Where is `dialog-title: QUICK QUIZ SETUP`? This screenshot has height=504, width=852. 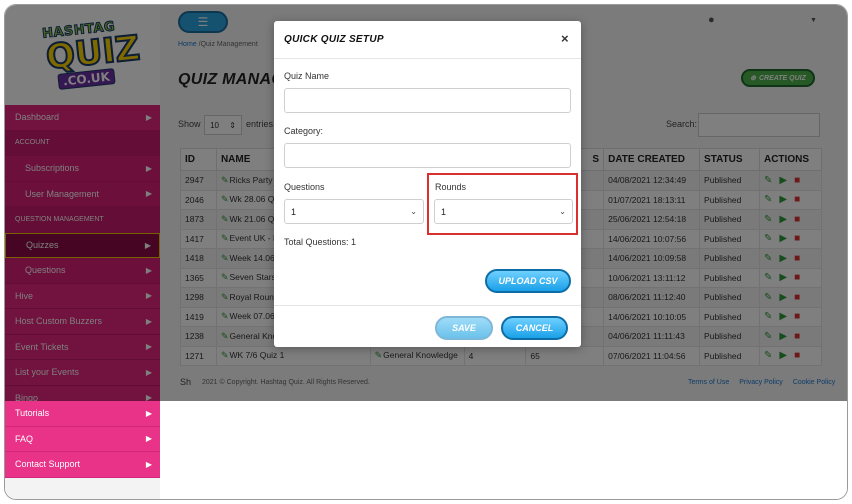
dialog-title: QUICK QUIZ SETUP is located at coordinates (334, 39).